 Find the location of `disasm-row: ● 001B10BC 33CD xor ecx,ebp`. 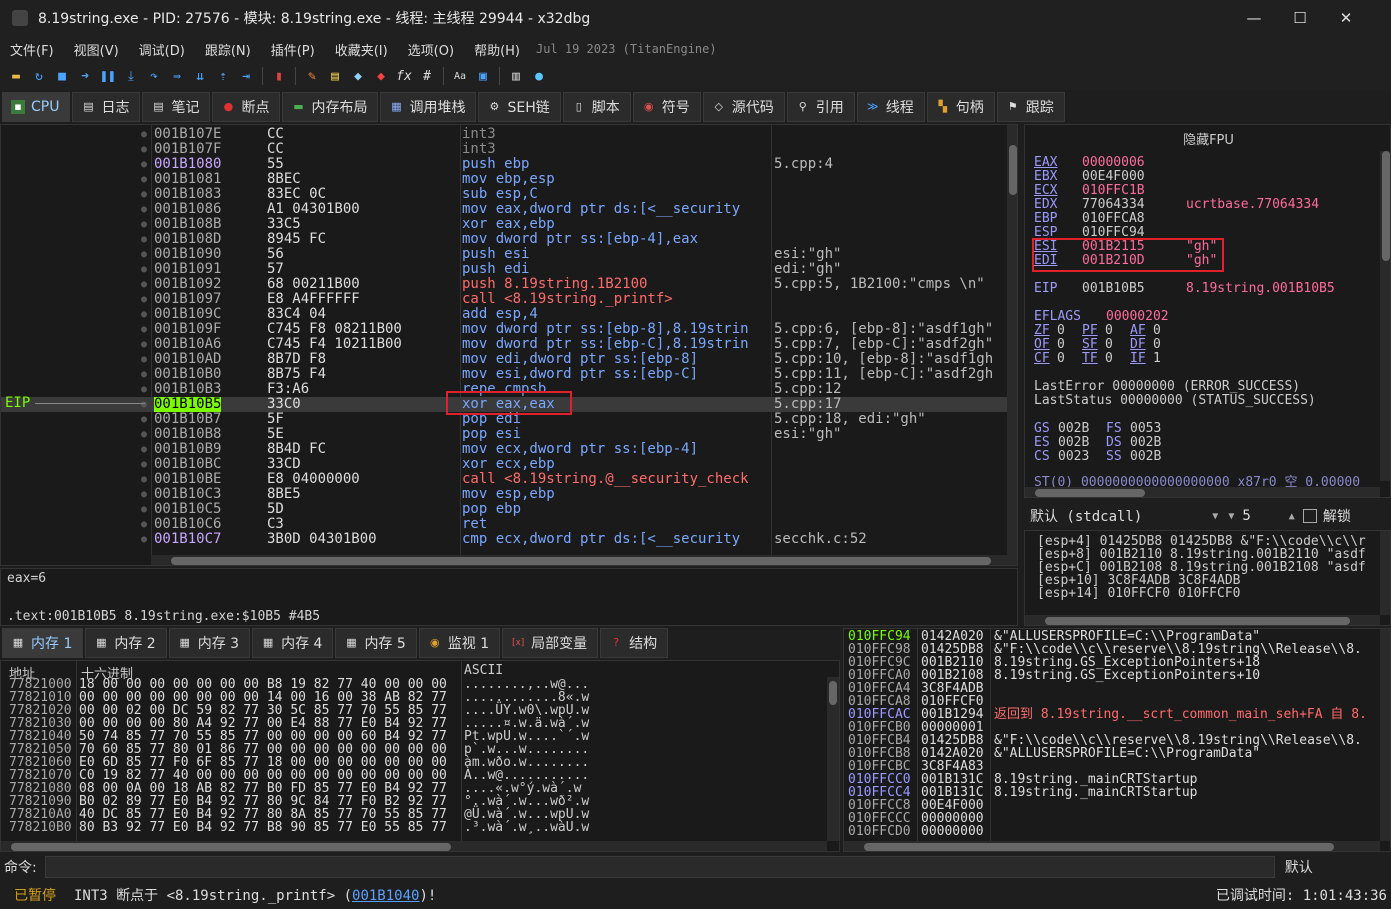

disasm-row: ● 001B10BC 33CD xor ecx,ebp is located at coordinates (504, 464).